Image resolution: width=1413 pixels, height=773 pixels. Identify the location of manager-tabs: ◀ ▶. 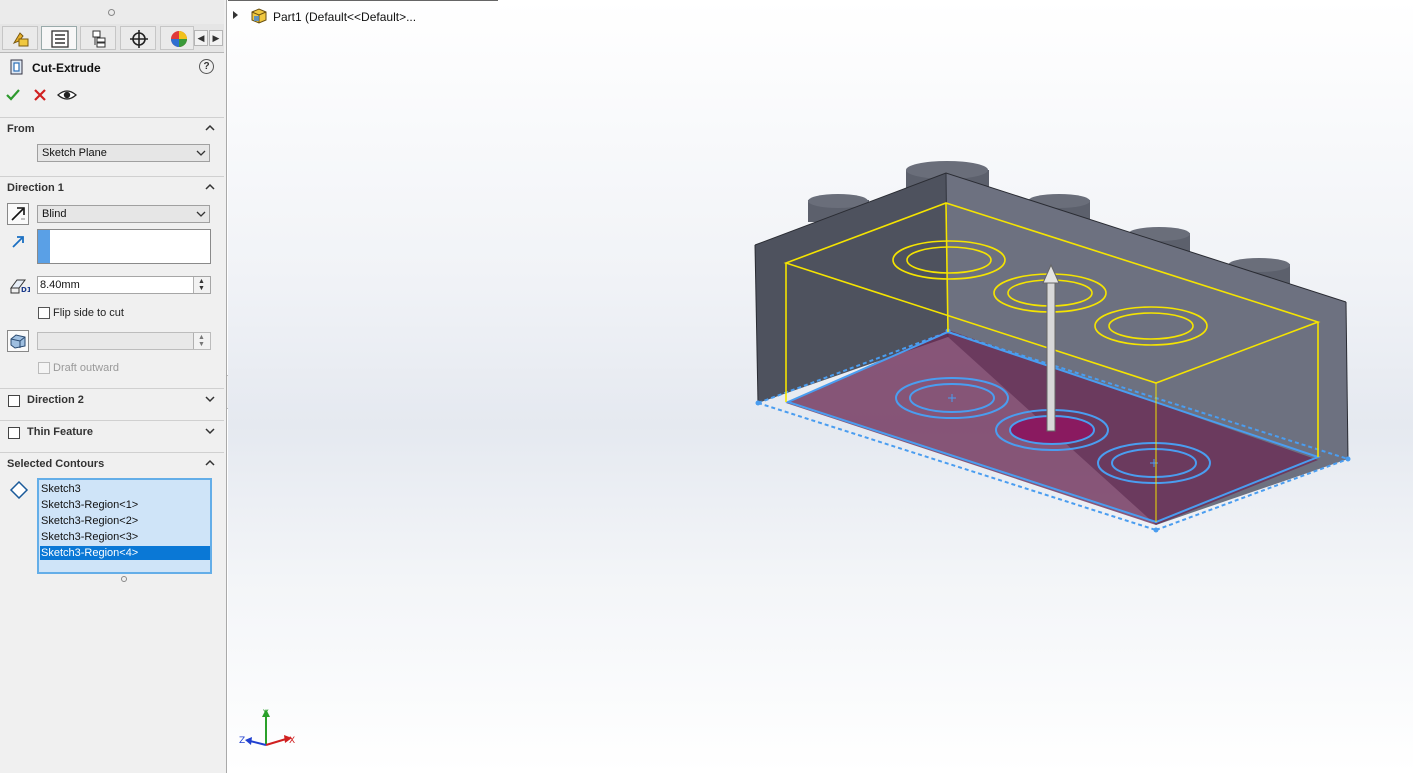
(112, 38).